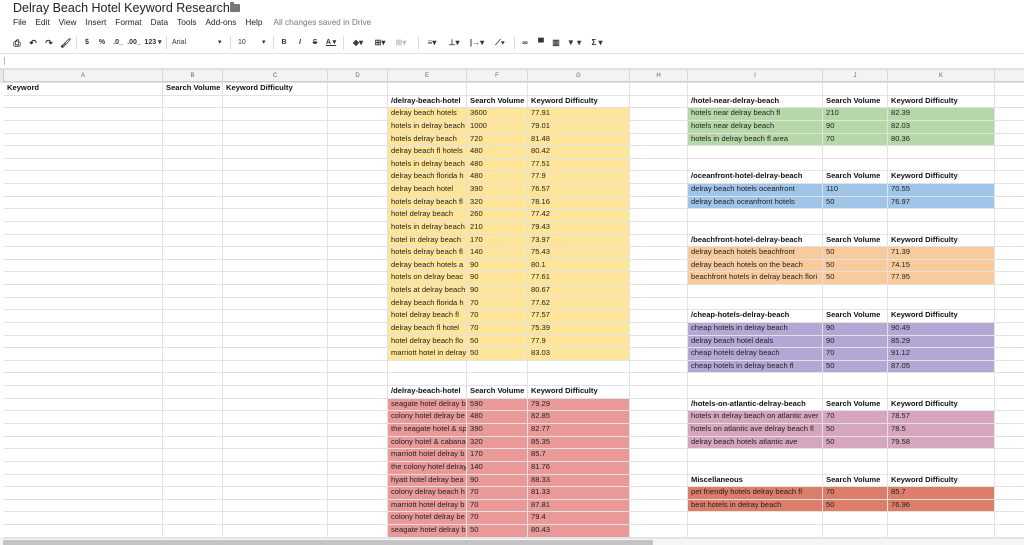  What do you see at coordinates (497, 454) in the screenshot?
I see `search-volume-cell: 170` at bounding box center [497, 454].